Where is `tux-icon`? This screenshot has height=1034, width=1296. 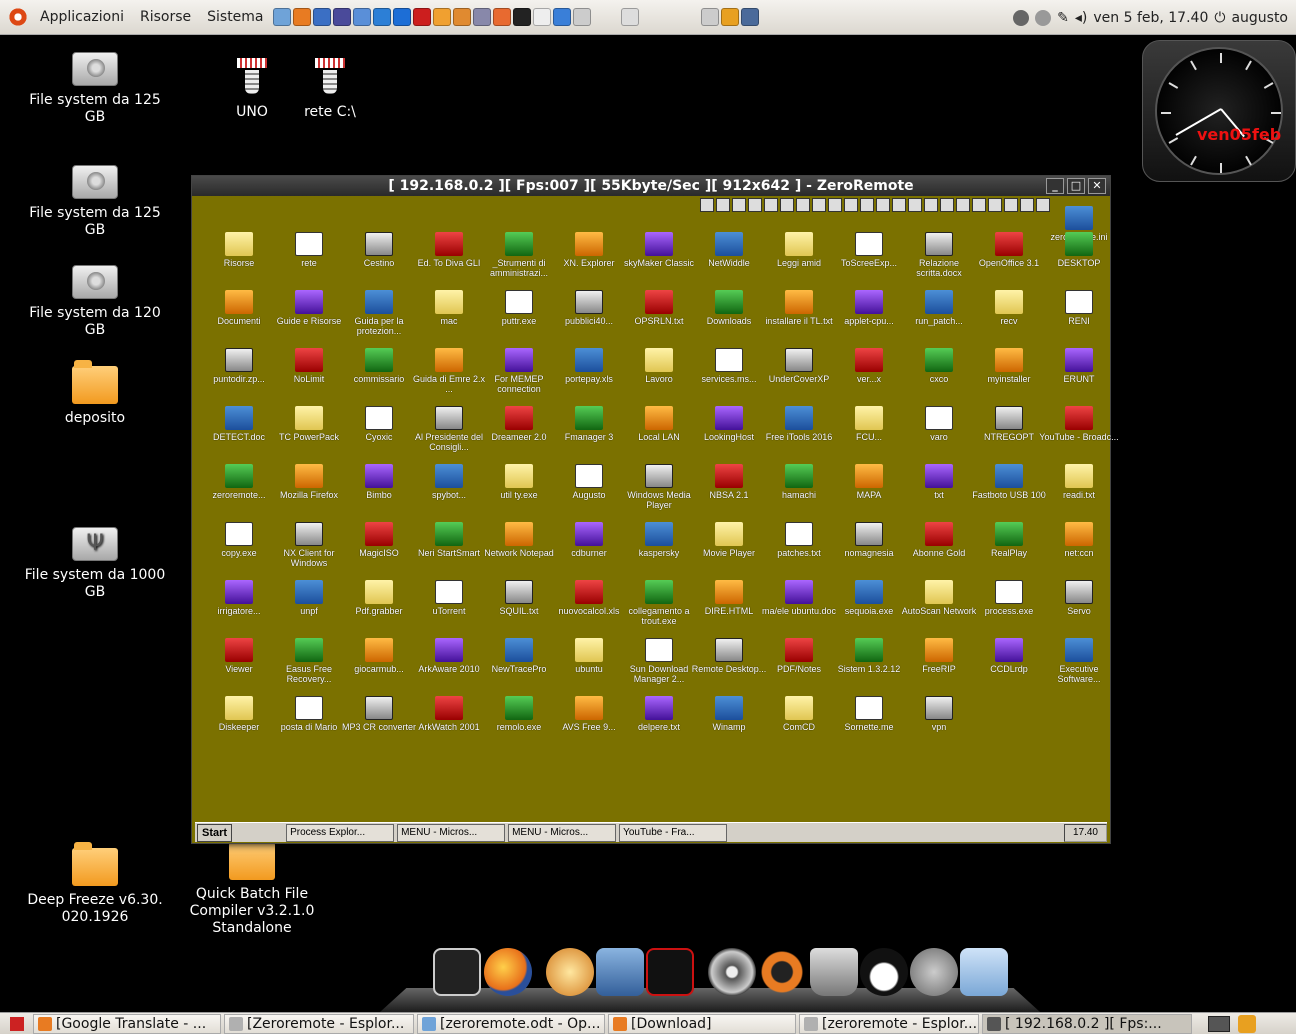
tux-icon is located at coordinates (884, 972).